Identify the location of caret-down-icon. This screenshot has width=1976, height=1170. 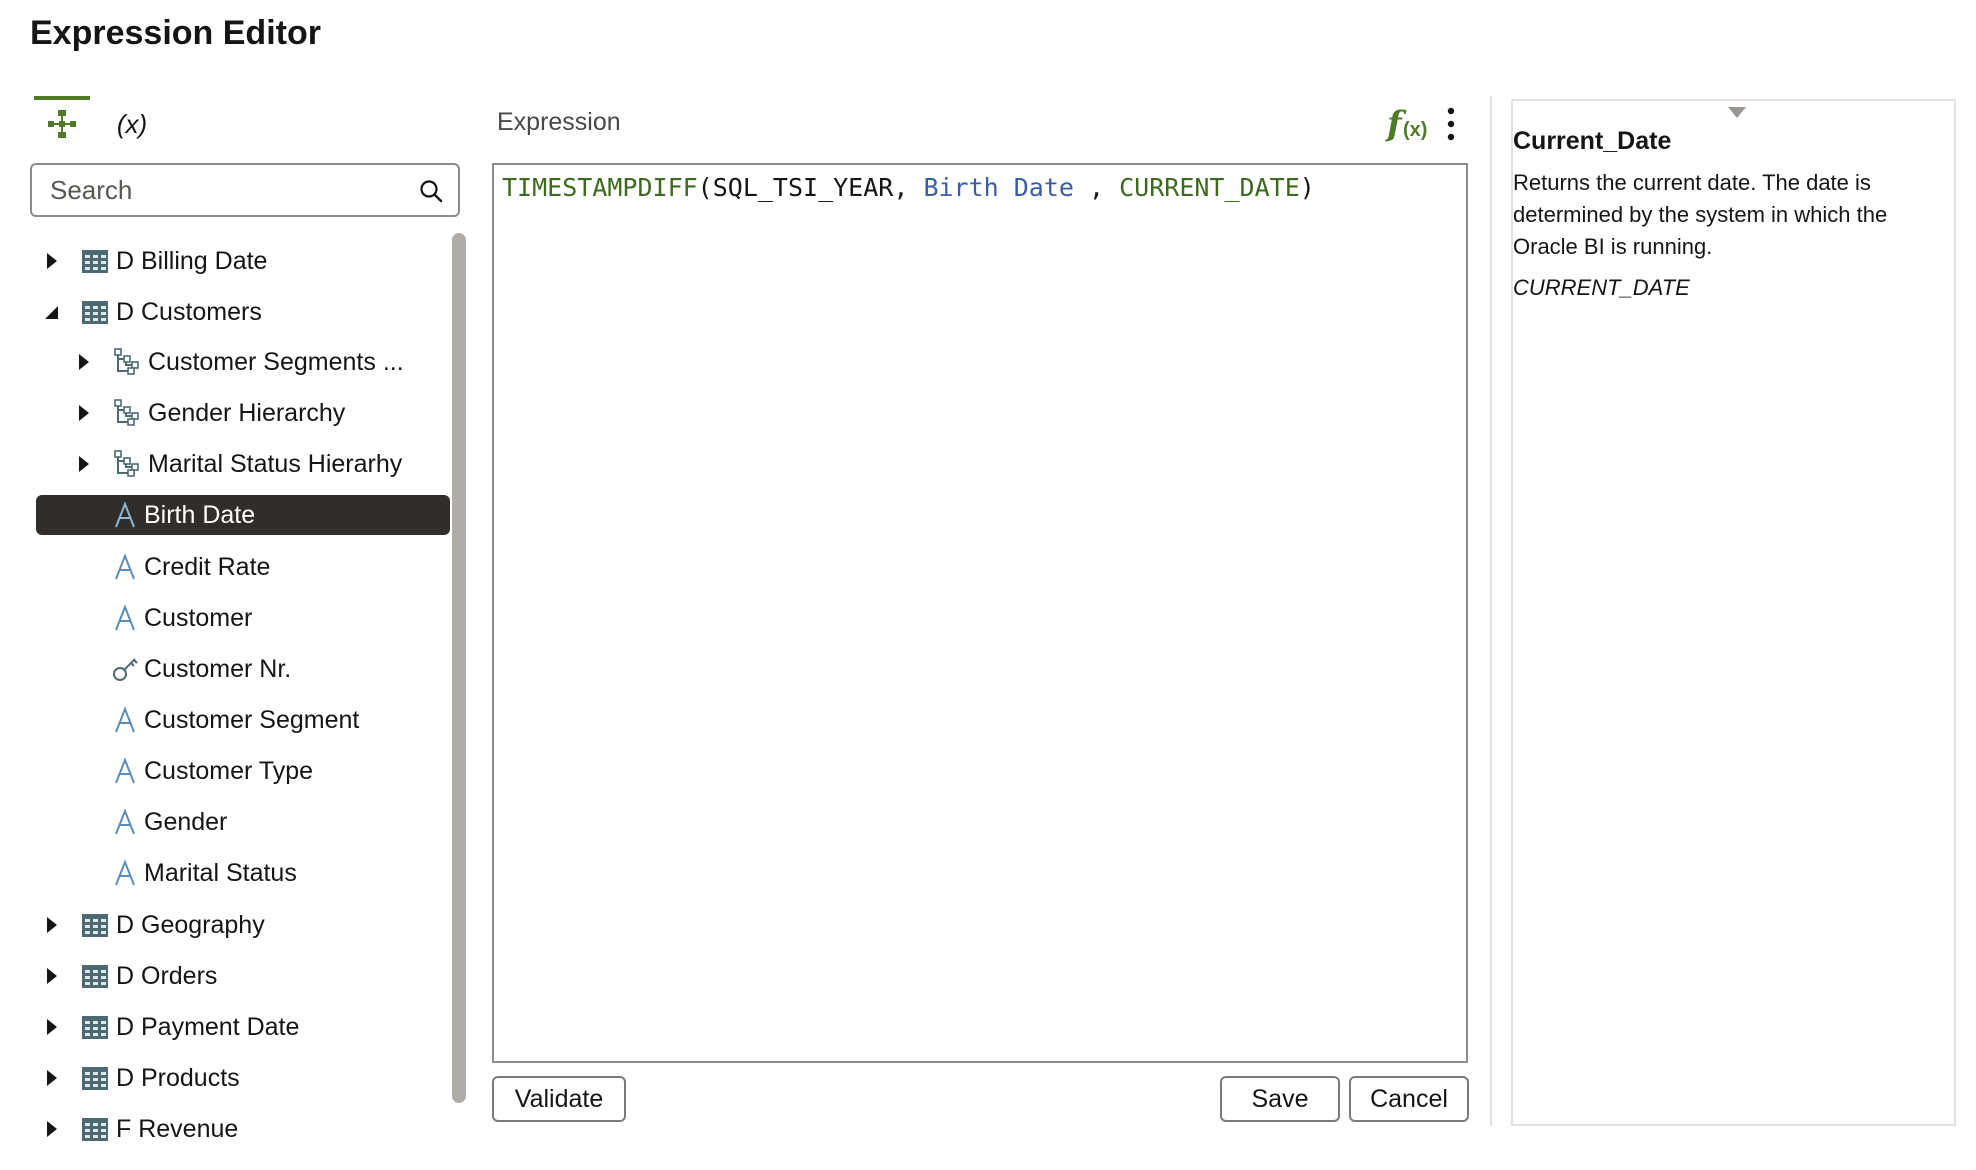
(1737, 113).